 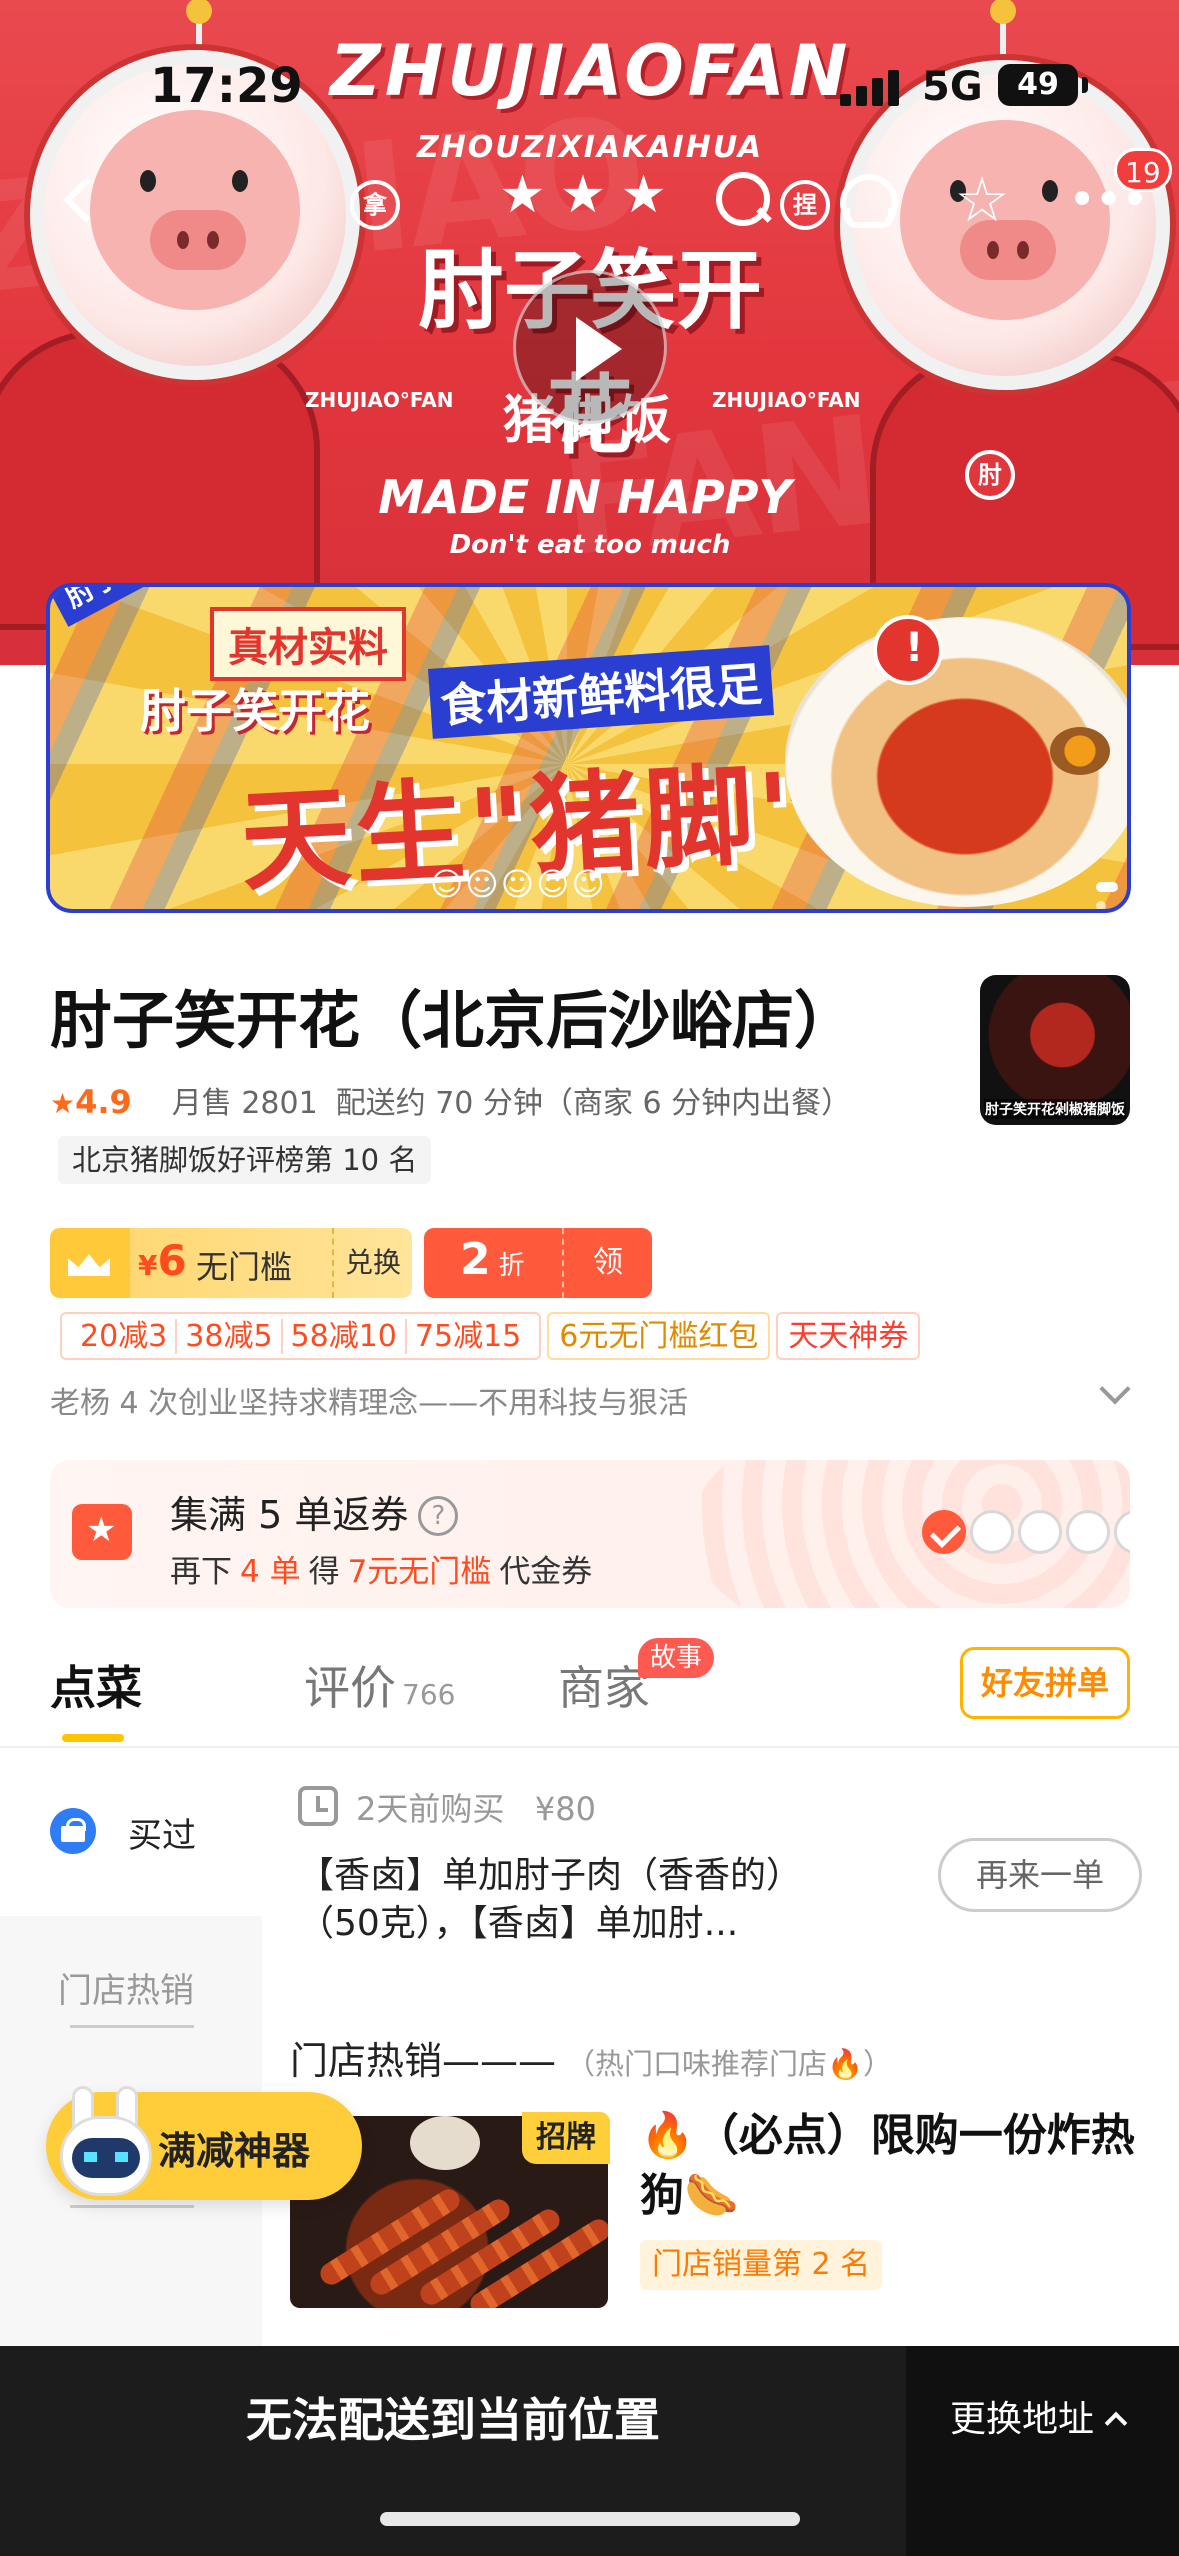 What do you see at coordinates (908, 650) in the screenshot?
I see `promo-alert-badge` at bounding box center [908, 650].